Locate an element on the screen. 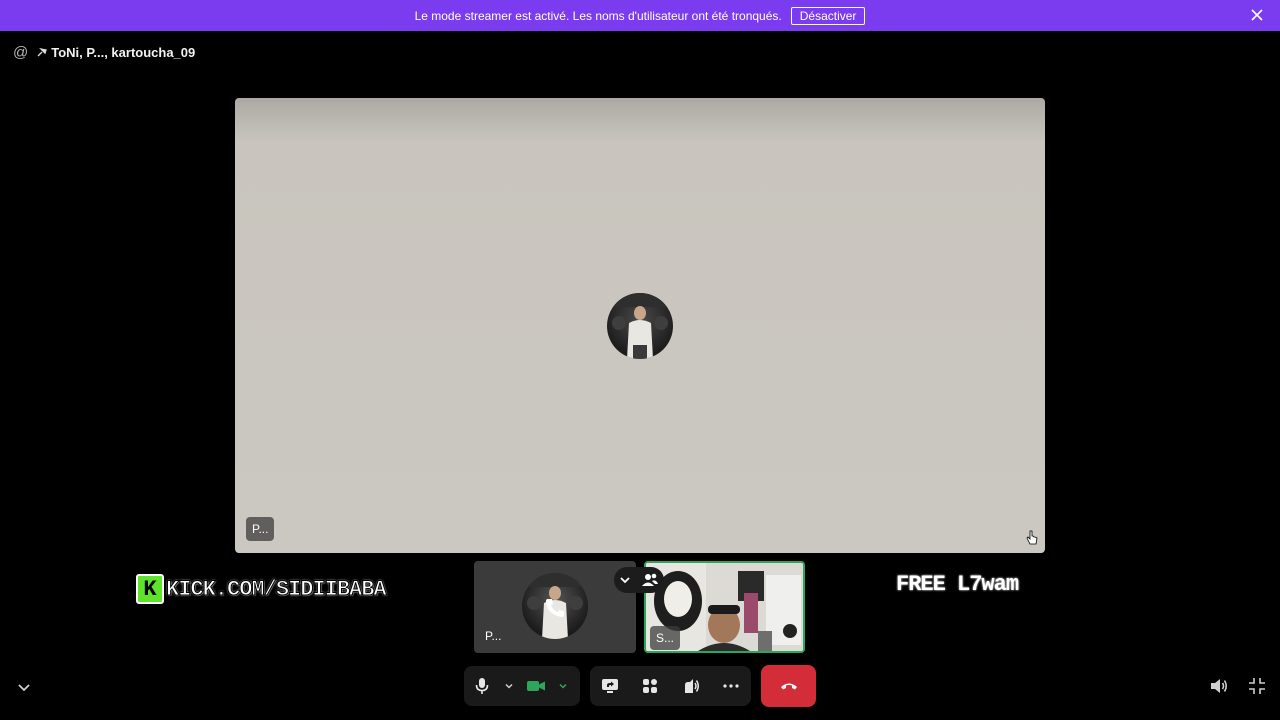  microphone-button is located at coordinates (482, 686).